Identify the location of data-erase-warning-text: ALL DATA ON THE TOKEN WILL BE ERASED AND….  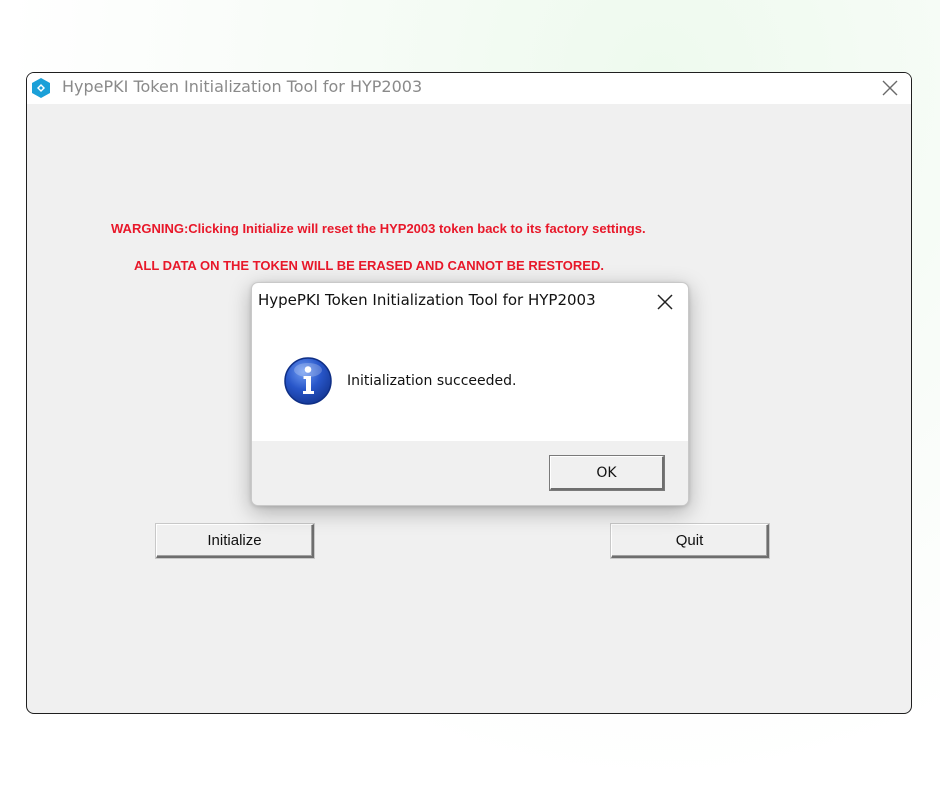
(369, 265).